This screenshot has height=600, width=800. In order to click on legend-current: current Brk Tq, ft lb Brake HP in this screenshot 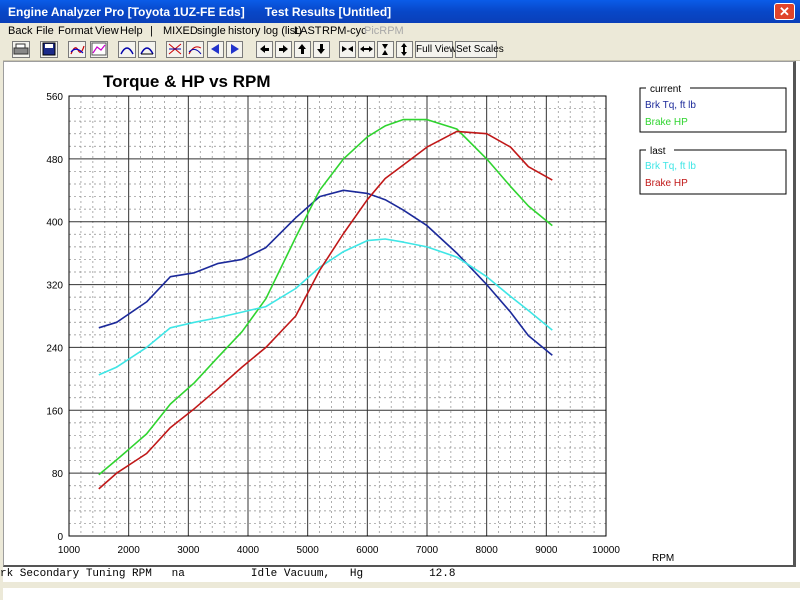, I will do `click(713, 108)`.